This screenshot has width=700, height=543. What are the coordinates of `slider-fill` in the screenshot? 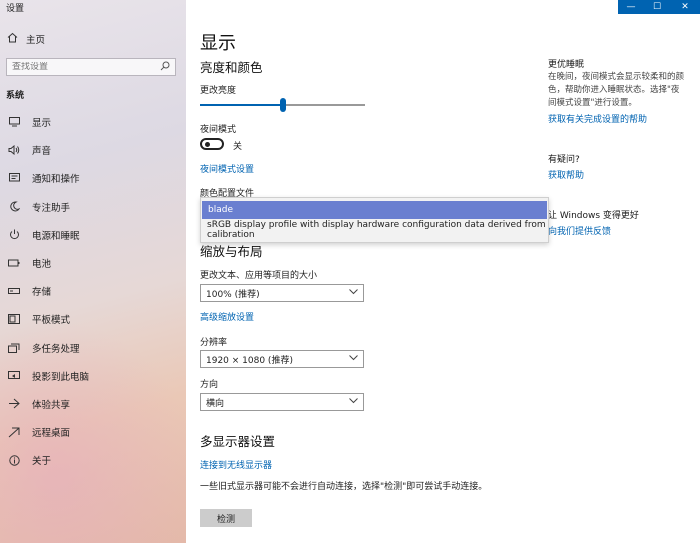 It's located at (241, 105).